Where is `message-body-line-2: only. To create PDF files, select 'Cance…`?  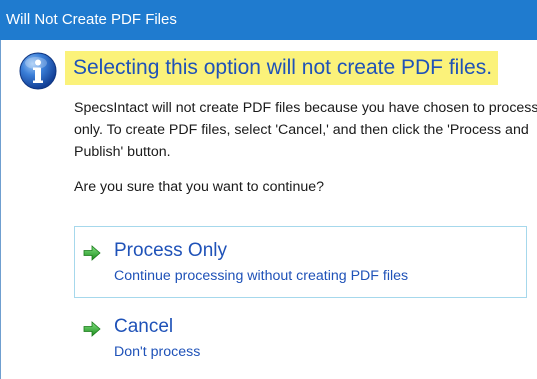
message-body-line-2: only. To create PDF files, select 'Cance… is located at coordinates (301, 130).